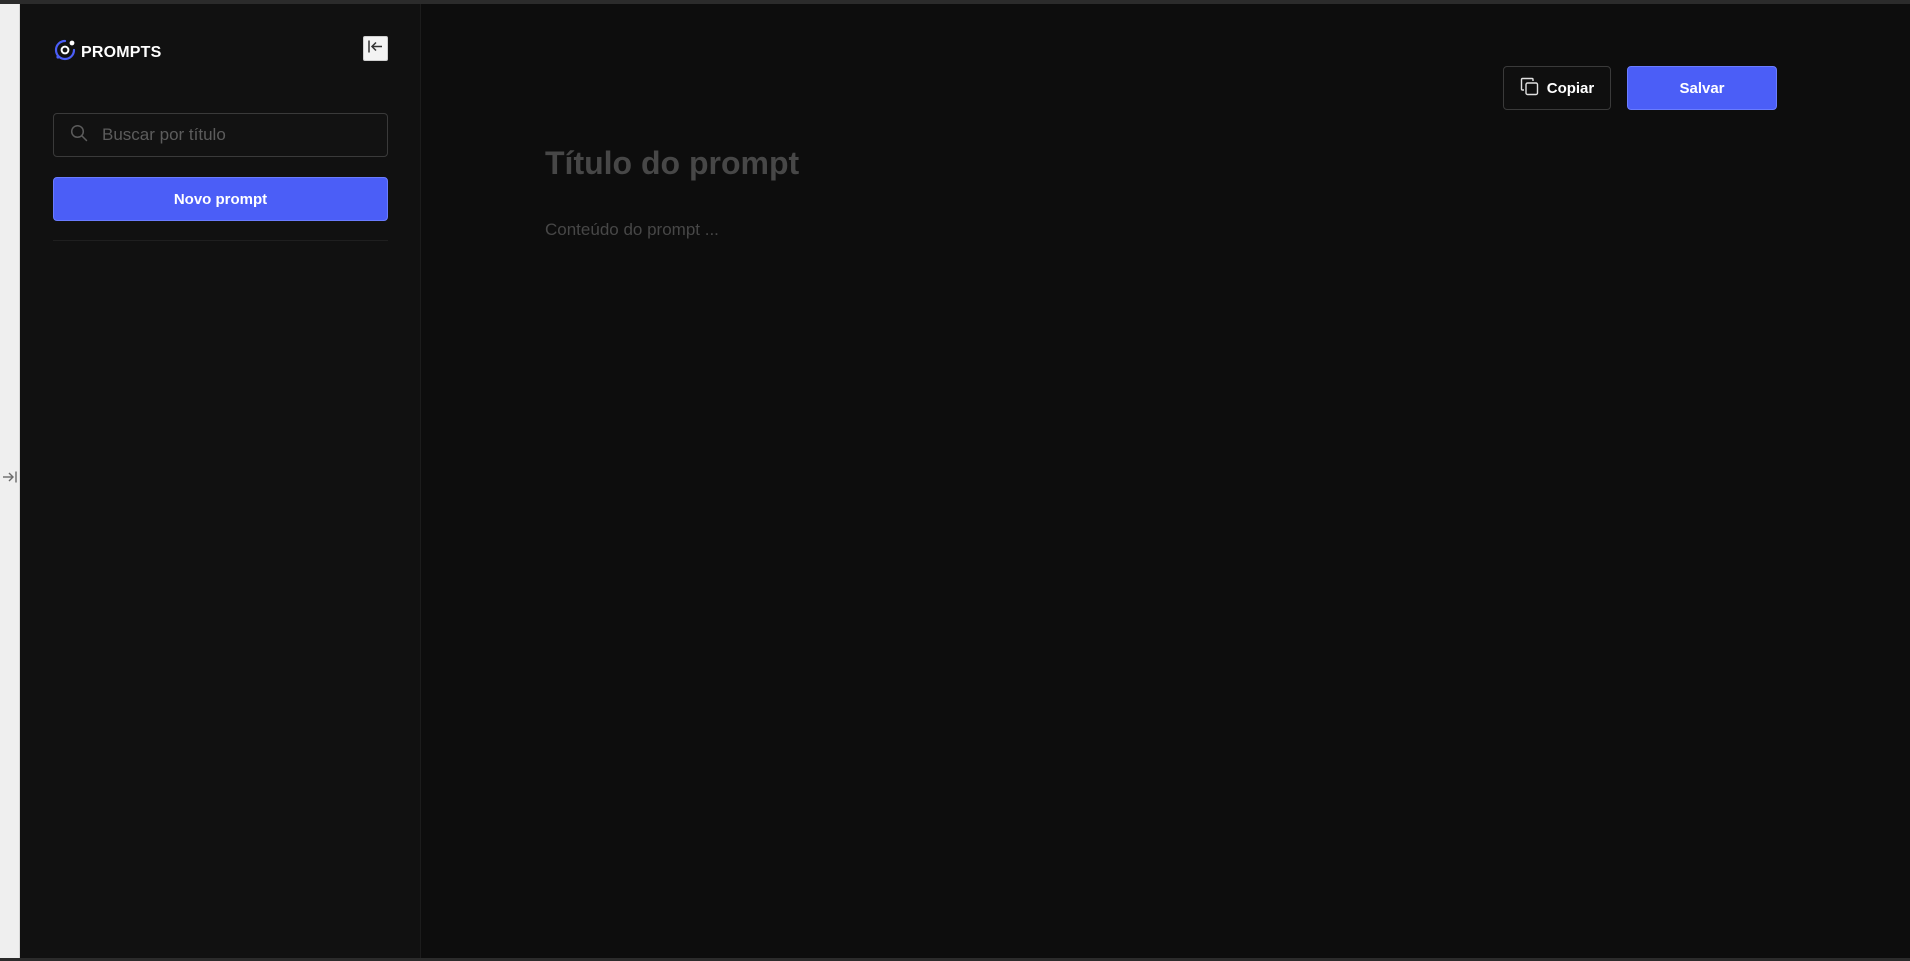 This screenshot has width=1910, height=961. Describe the element at coordinates (79, 135) in the screenshot. I see `search-icon` at that location.